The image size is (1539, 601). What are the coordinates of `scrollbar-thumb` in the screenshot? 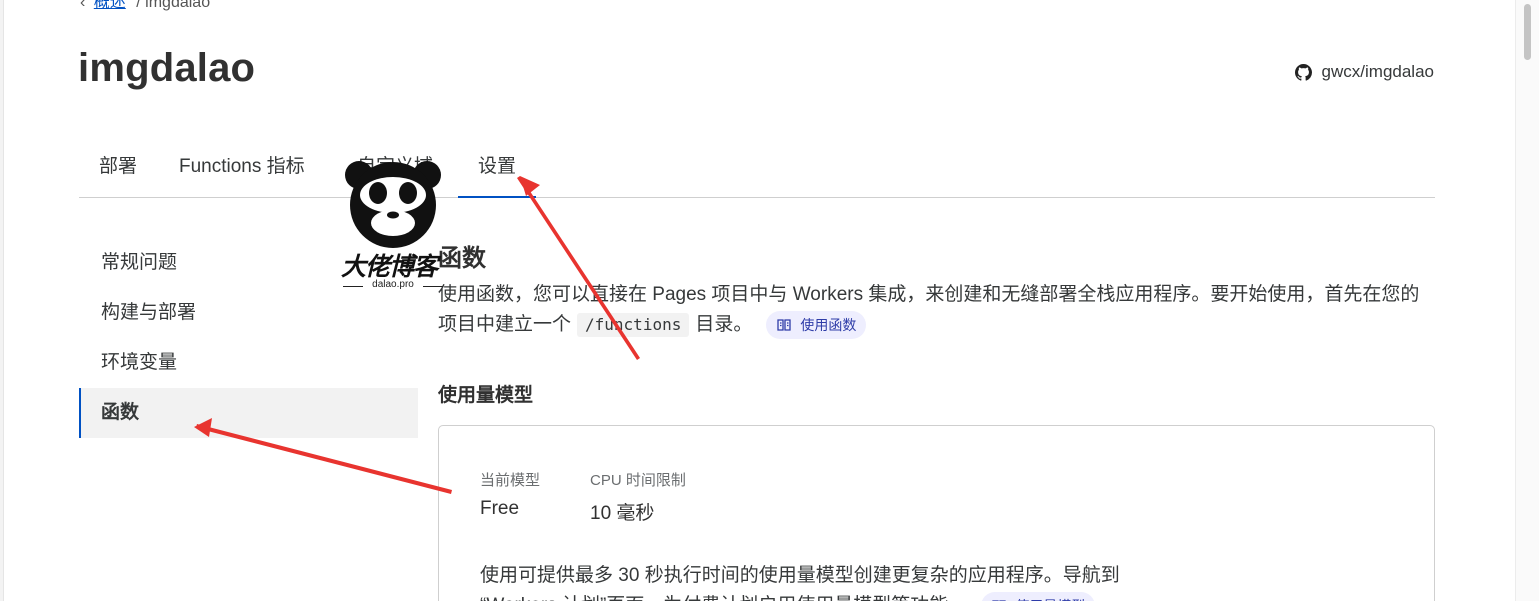 It's located at (1527, 32).